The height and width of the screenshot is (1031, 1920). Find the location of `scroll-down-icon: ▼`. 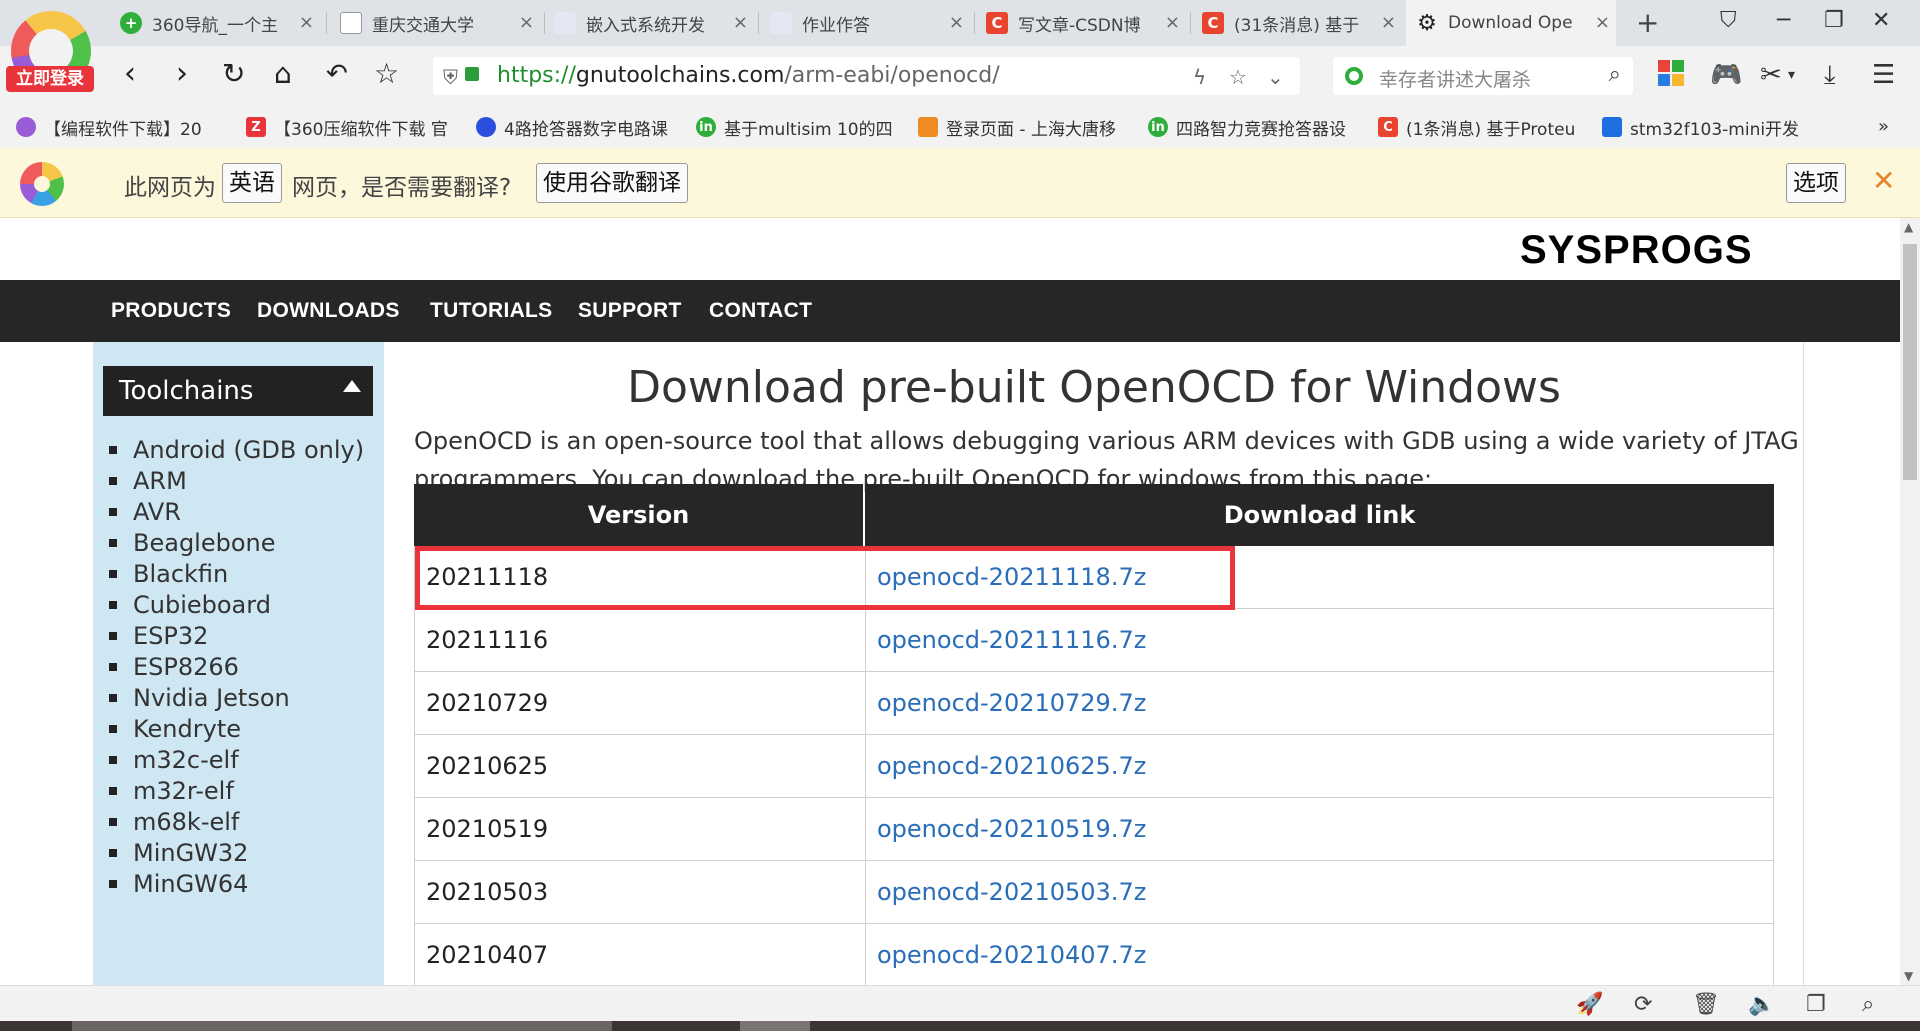

scroll-down-icon: ▼ is located at coordinates (1908, 976).